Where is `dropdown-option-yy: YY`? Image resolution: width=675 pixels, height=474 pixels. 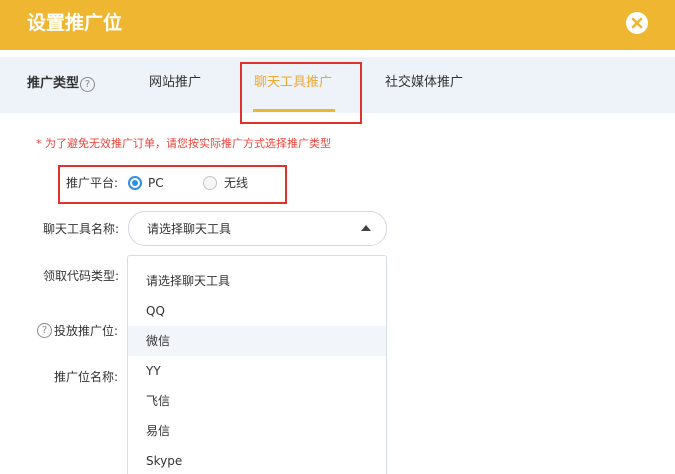 dropdown-option-yy: YY is located at coordinates (257, 371).